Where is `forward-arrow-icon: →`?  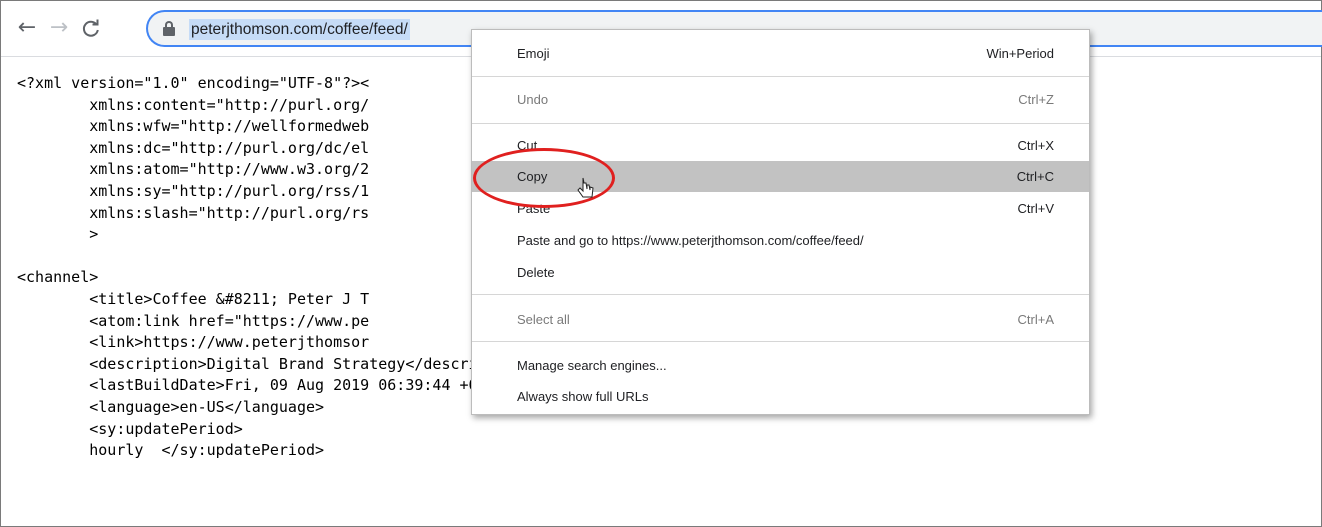 forward-arrow-icon: → is located at coordinates (59, 28).